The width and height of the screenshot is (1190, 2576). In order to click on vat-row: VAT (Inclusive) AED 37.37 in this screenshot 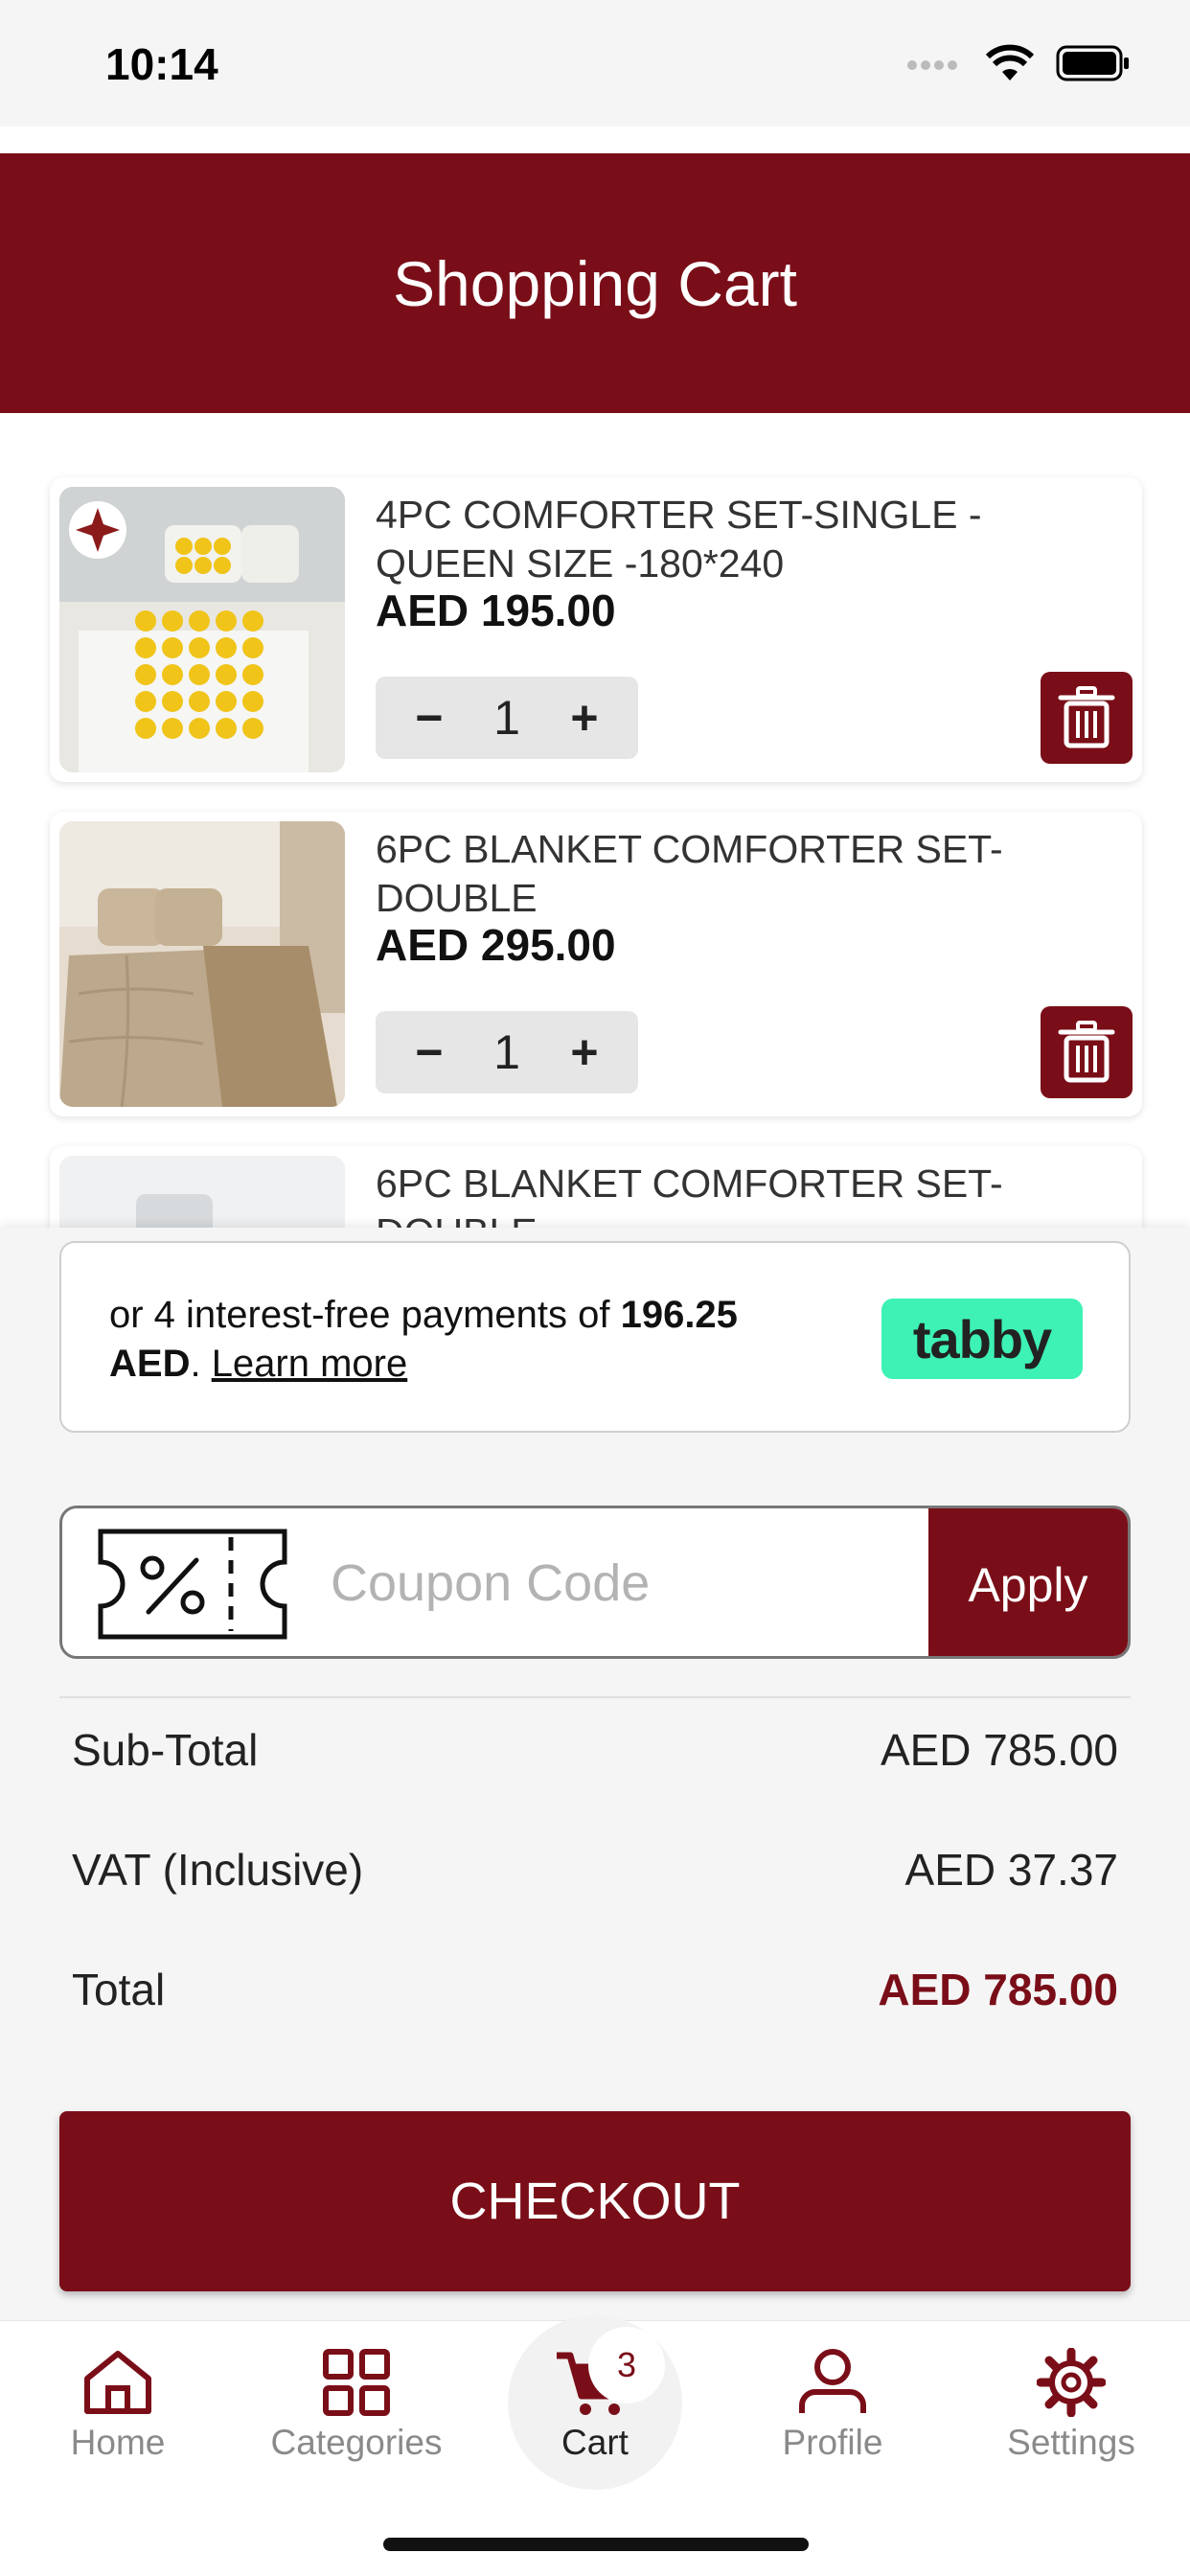, I will do `click(595, 1870)`.